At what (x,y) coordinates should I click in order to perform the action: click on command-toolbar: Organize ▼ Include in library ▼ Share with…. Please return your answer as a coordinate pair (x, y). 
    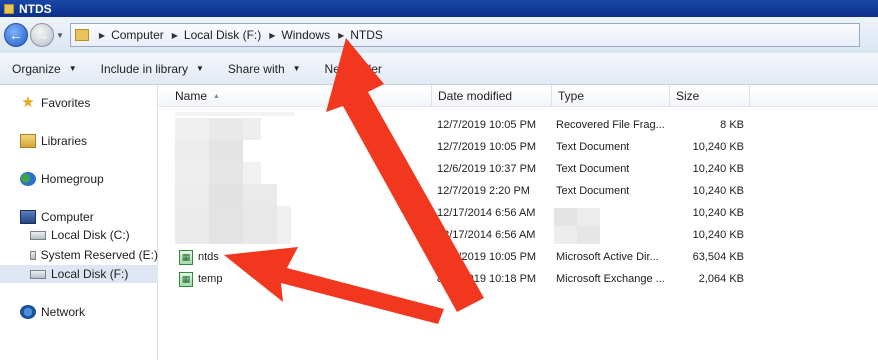
    Looking at the image, I should click on (439, 69).